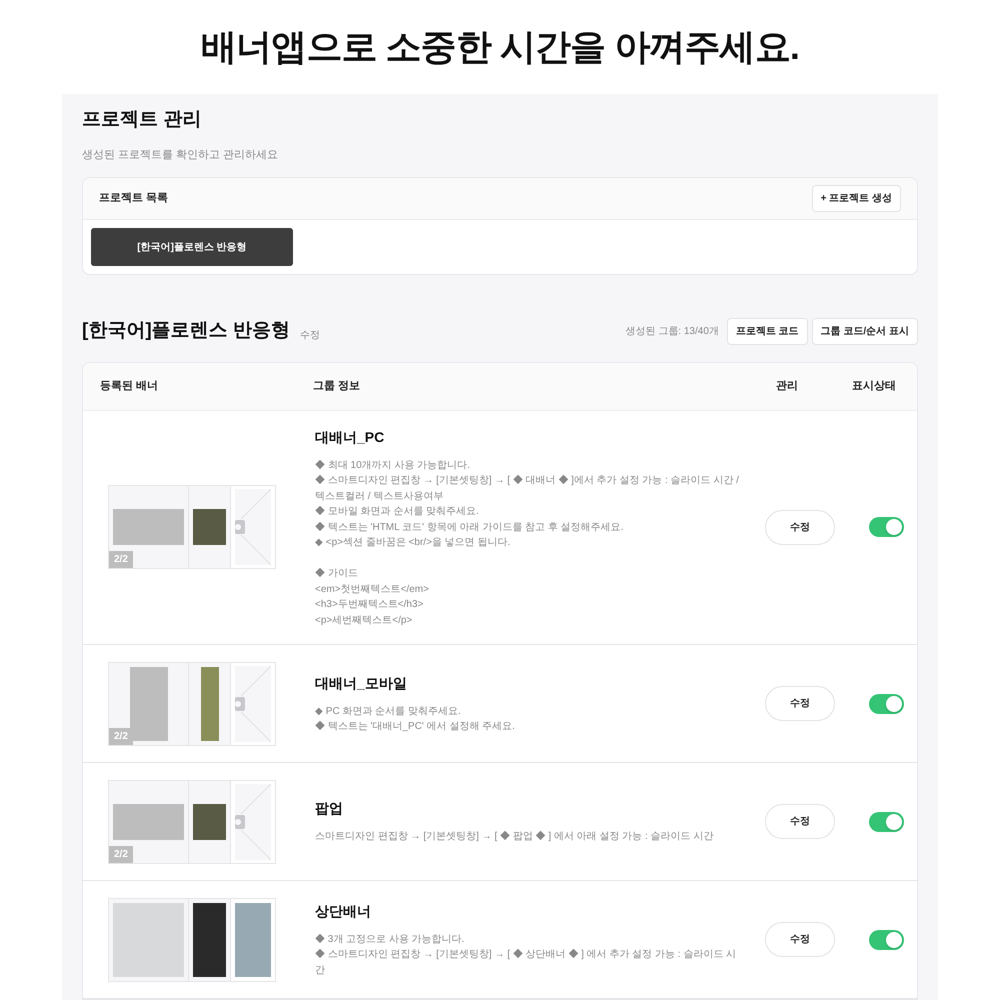 The width and height of the screenshot is (1000, 1000). Describe the element at coordinates (142, 120) in the screenshot. I see `page-title: 프로젝트 관리` at that location.